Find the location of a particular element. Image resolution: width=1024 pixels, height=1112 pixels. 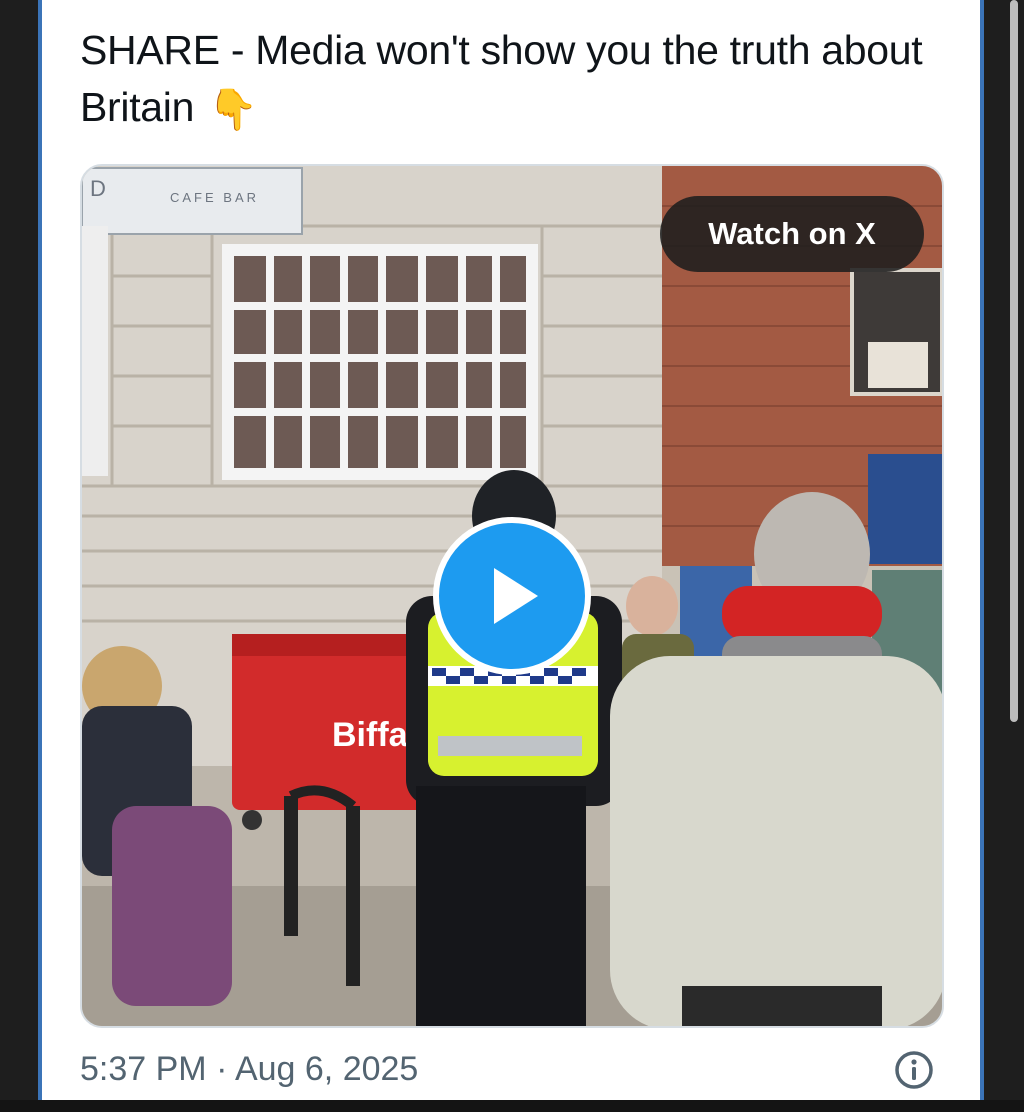

bottom-divider is located at coordinates (512, 1106).